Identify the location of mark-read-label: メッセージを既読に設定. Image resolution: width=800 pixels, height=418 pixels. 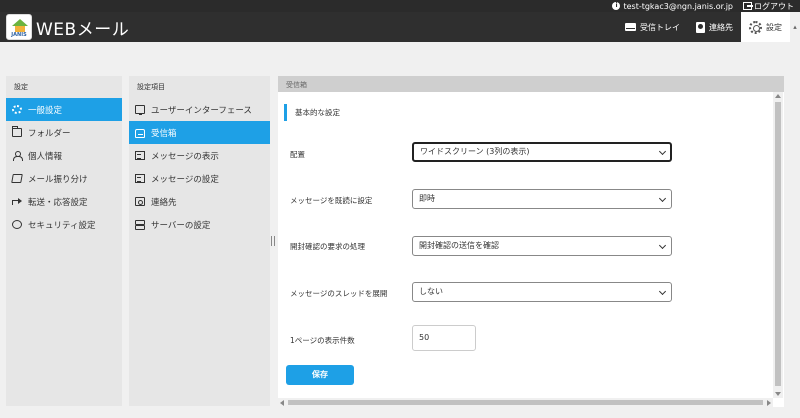
(331, 200).